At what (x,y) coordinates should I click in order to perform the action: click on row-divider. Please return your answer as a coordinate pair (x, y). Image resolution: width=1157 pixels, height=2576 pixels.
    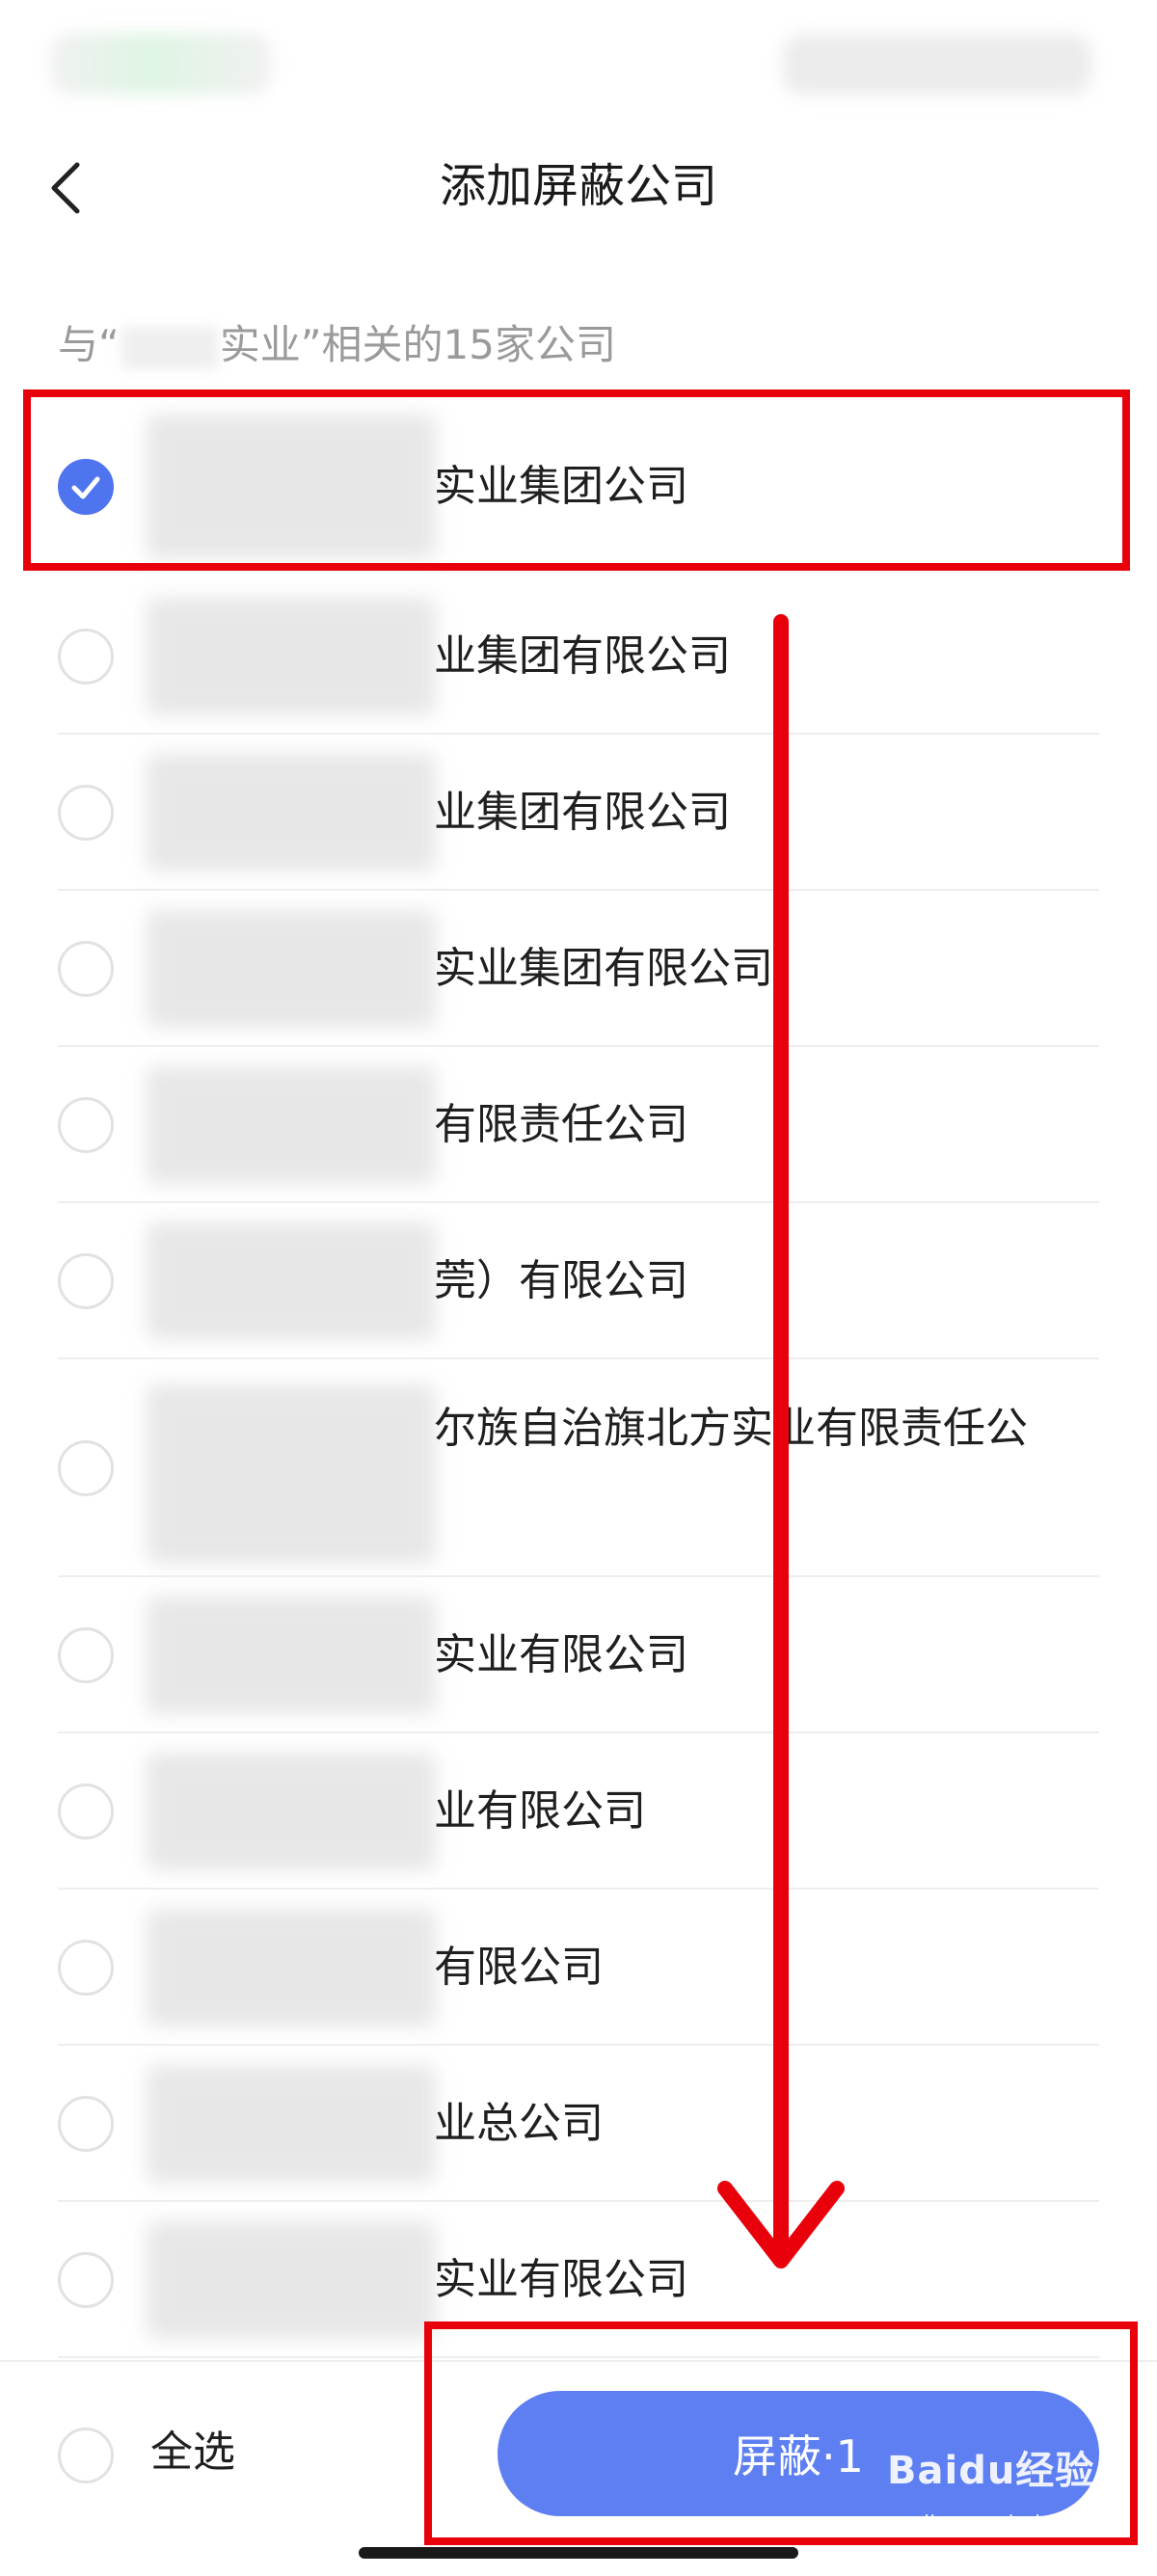
    Looking at the image, I should click on (578, 2357).